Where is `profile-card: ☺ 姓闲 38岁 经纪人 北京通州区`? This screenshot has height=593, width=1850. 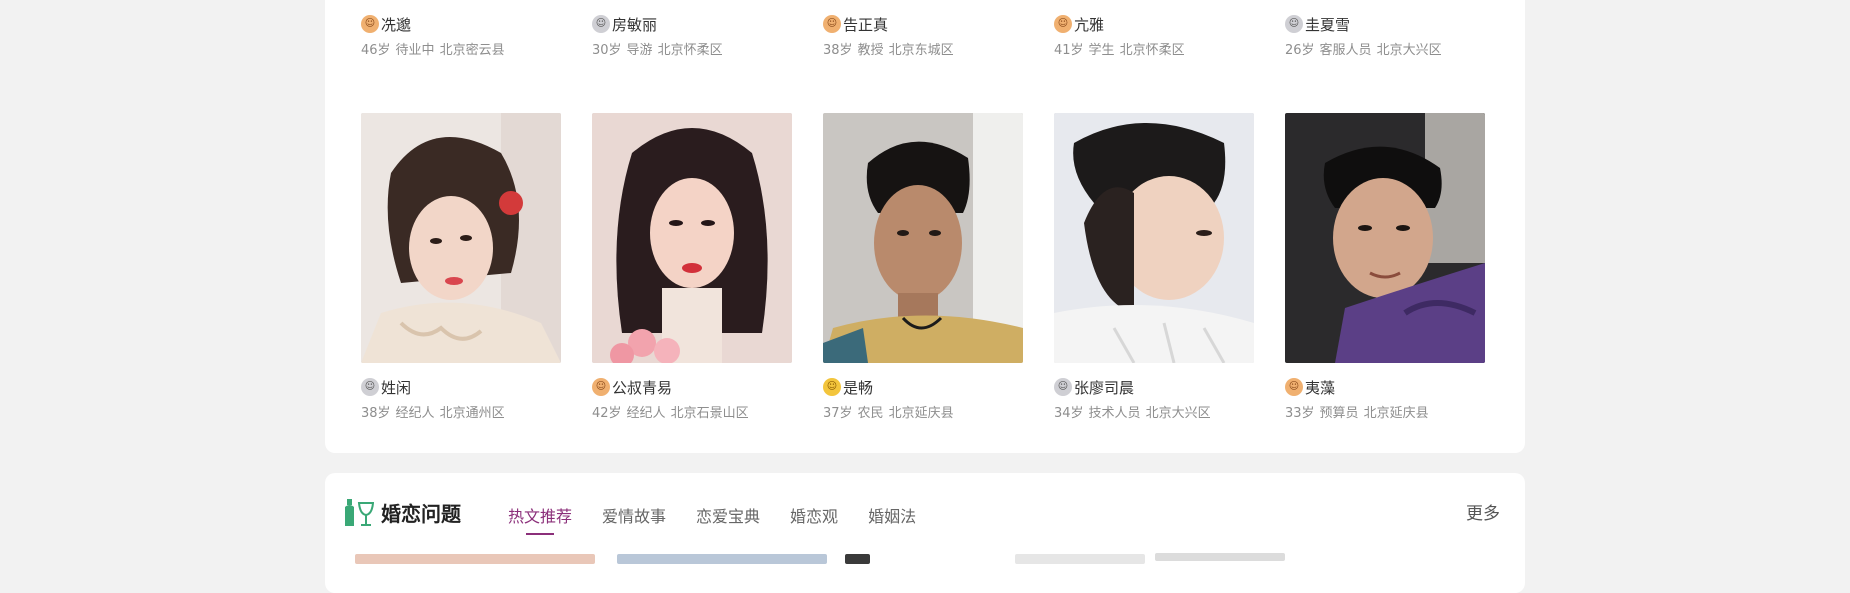
profile-card: ☺ 姓闲 38岁 经纪人 北京通州区 is located at coordinates (461, 267).